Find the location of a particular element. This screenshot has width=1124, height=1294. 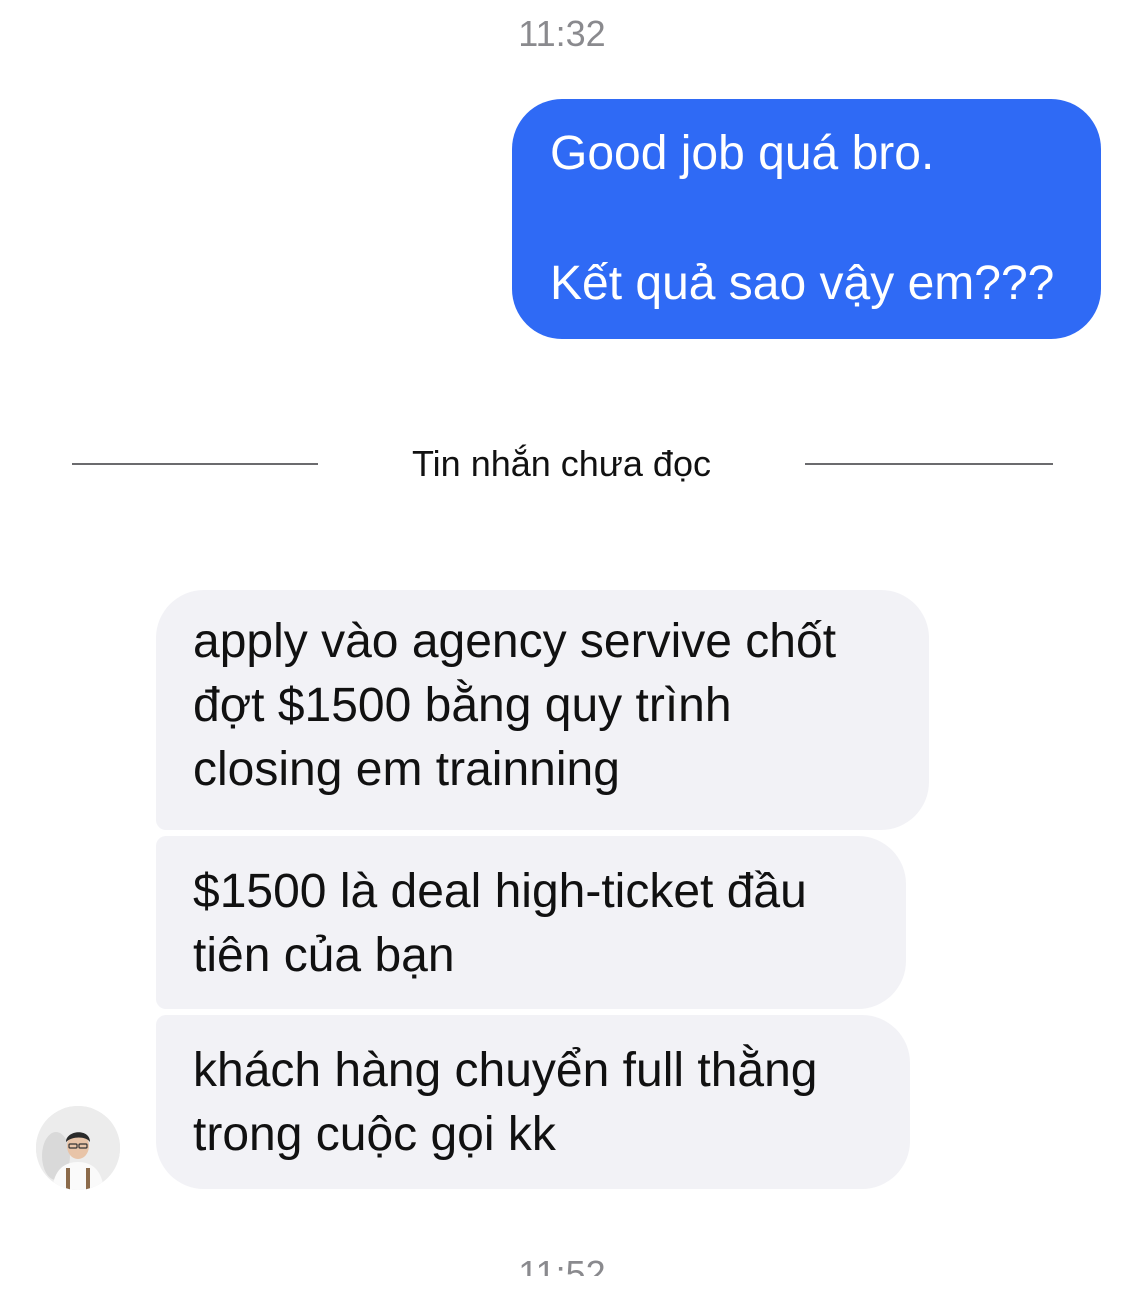

unread-divider-label: Tin nhắn chưa đọc is located at coordinates (561, 463).